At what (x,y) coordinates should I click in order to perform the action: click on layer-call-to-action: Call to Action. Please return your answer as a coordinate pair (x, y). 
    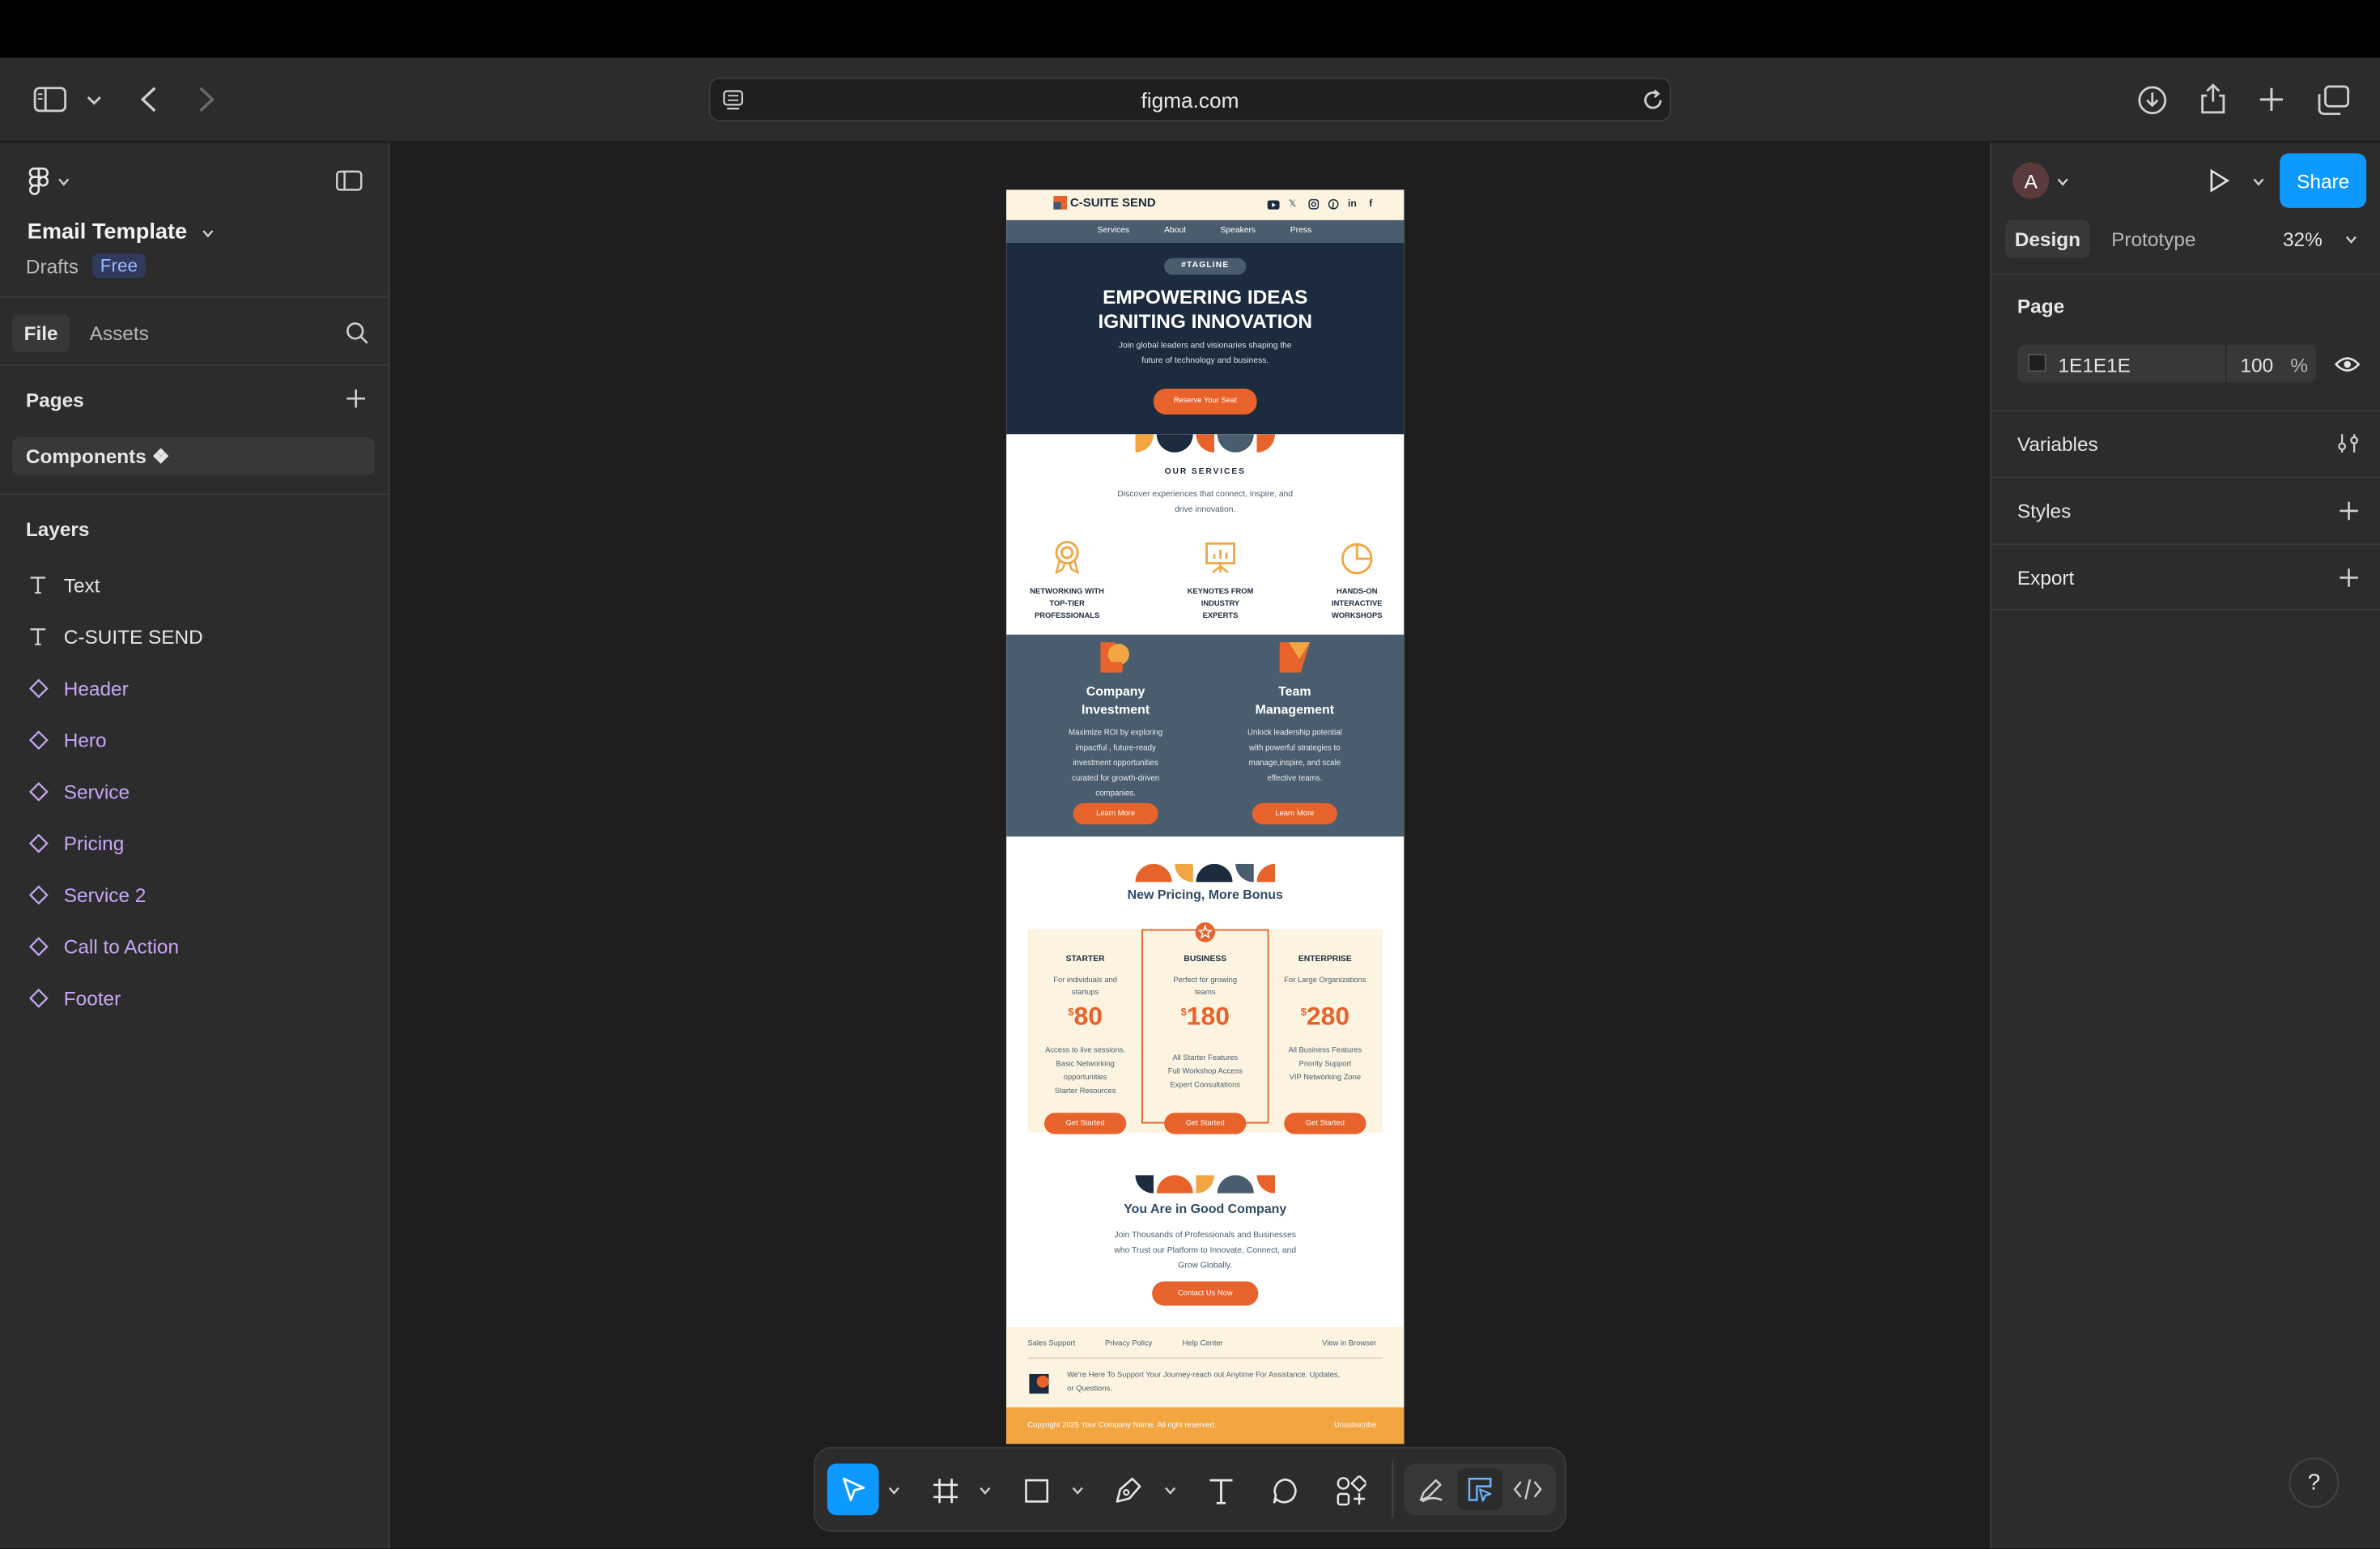
    Looking at the image, I should click on (195, 948).